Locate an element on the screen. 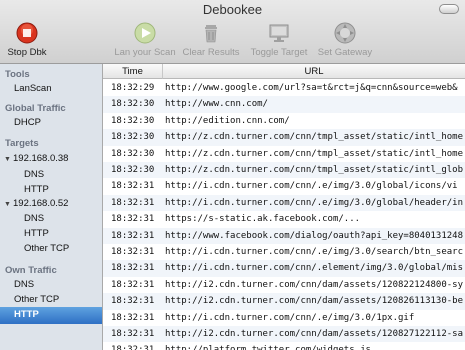 The image size is (465, 350). stop-button: Stop Dbk is located at coordinates (27, 40).